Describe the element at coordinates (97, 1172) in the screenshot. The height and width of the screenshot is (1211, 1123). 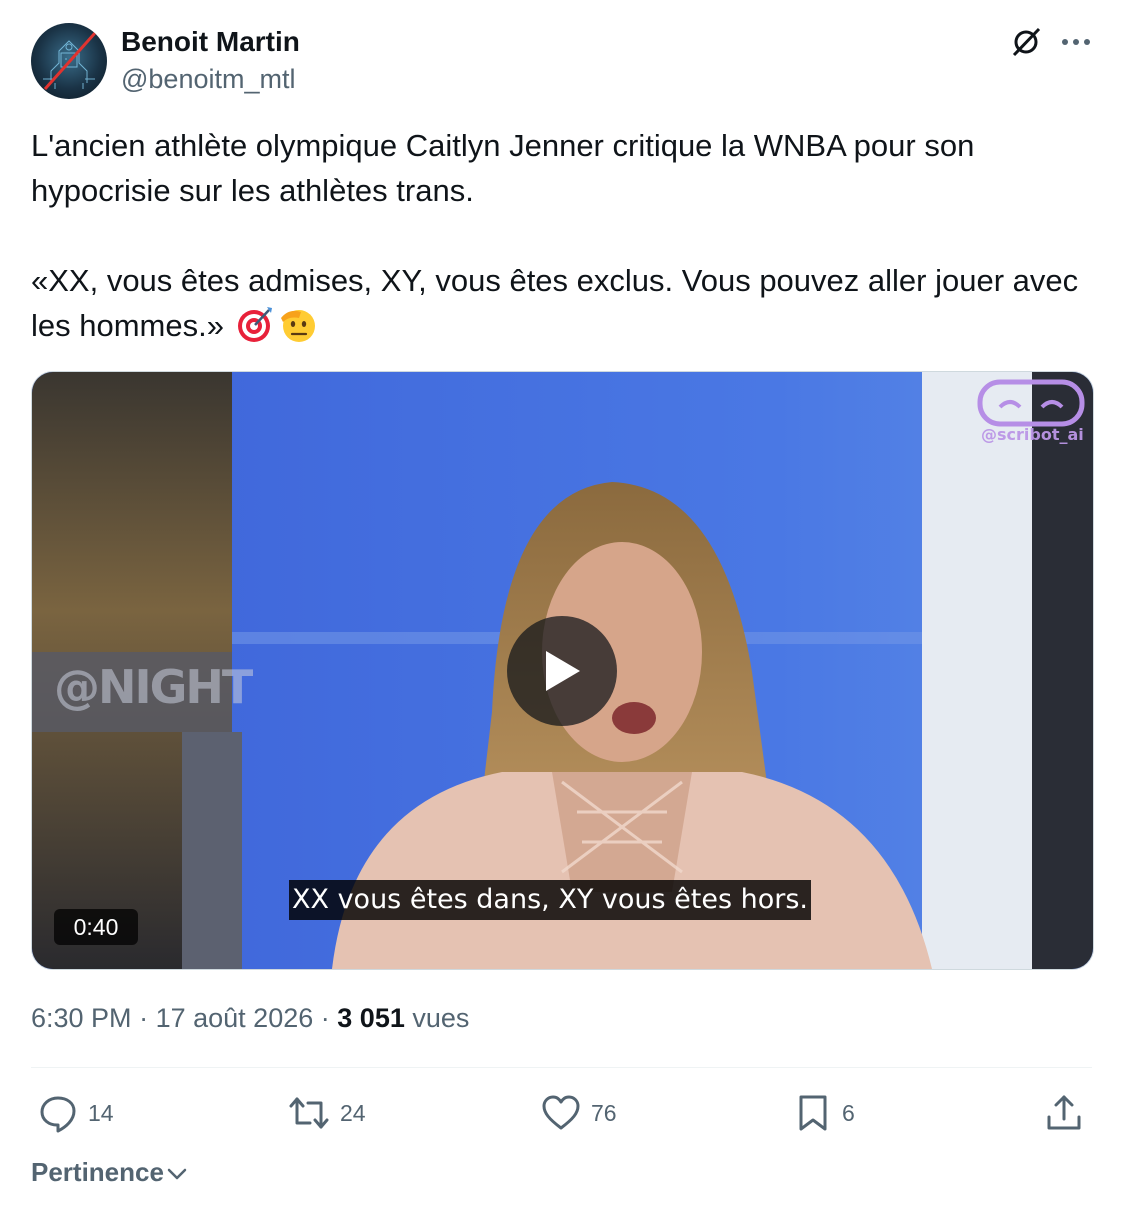
I see `sort-label: Pertinence` at that location.